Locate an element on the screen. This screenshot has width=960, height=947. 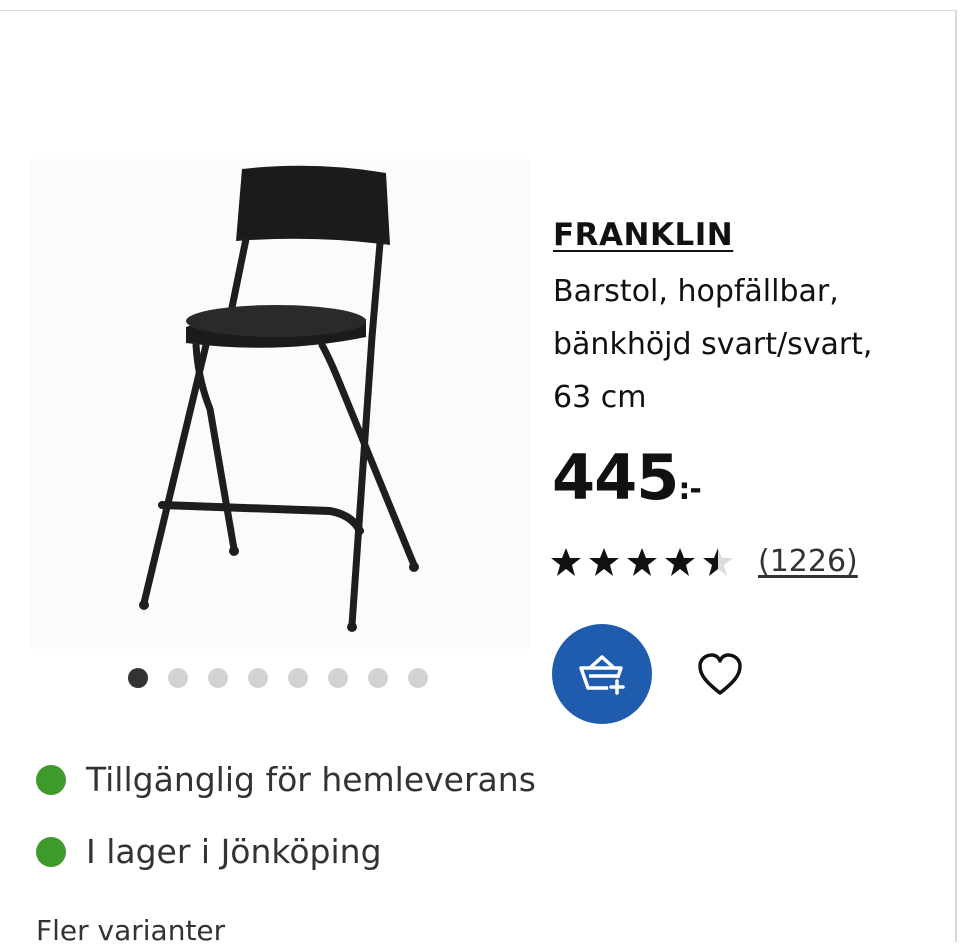
bar-stool-image is located at coordinates (279, 398).